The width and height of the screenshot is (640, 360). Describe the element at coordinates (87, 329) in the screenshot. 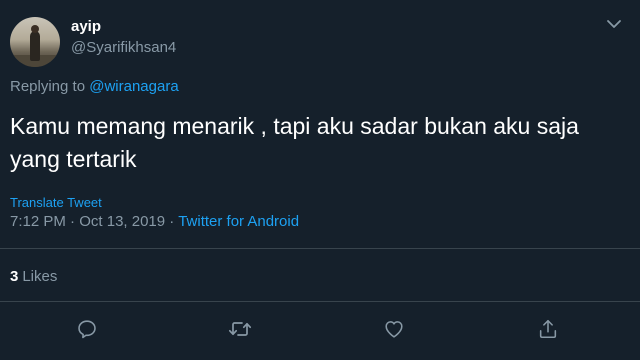

I see `reply-icon` at that location.